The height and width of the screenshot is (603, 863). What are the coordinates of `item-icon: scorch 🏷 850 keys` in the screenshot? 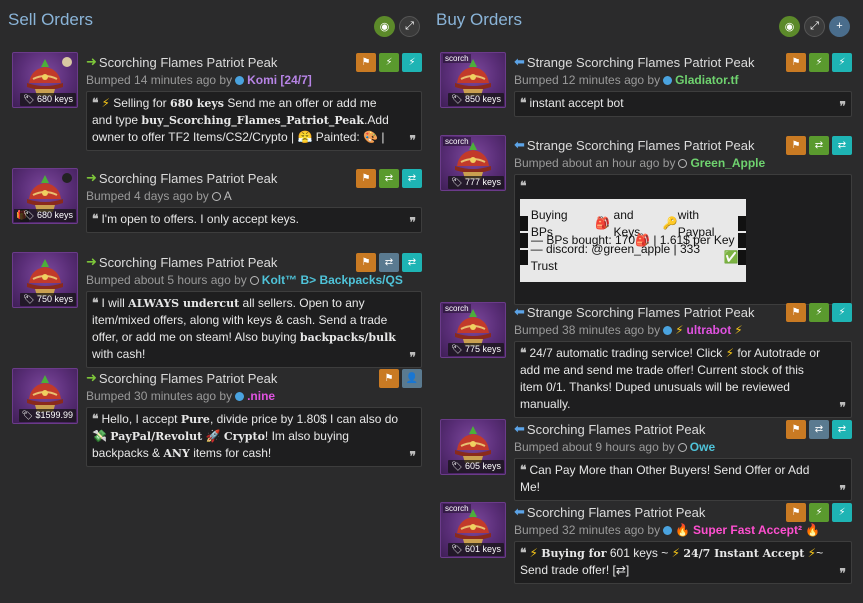 It's located at (473, 80).